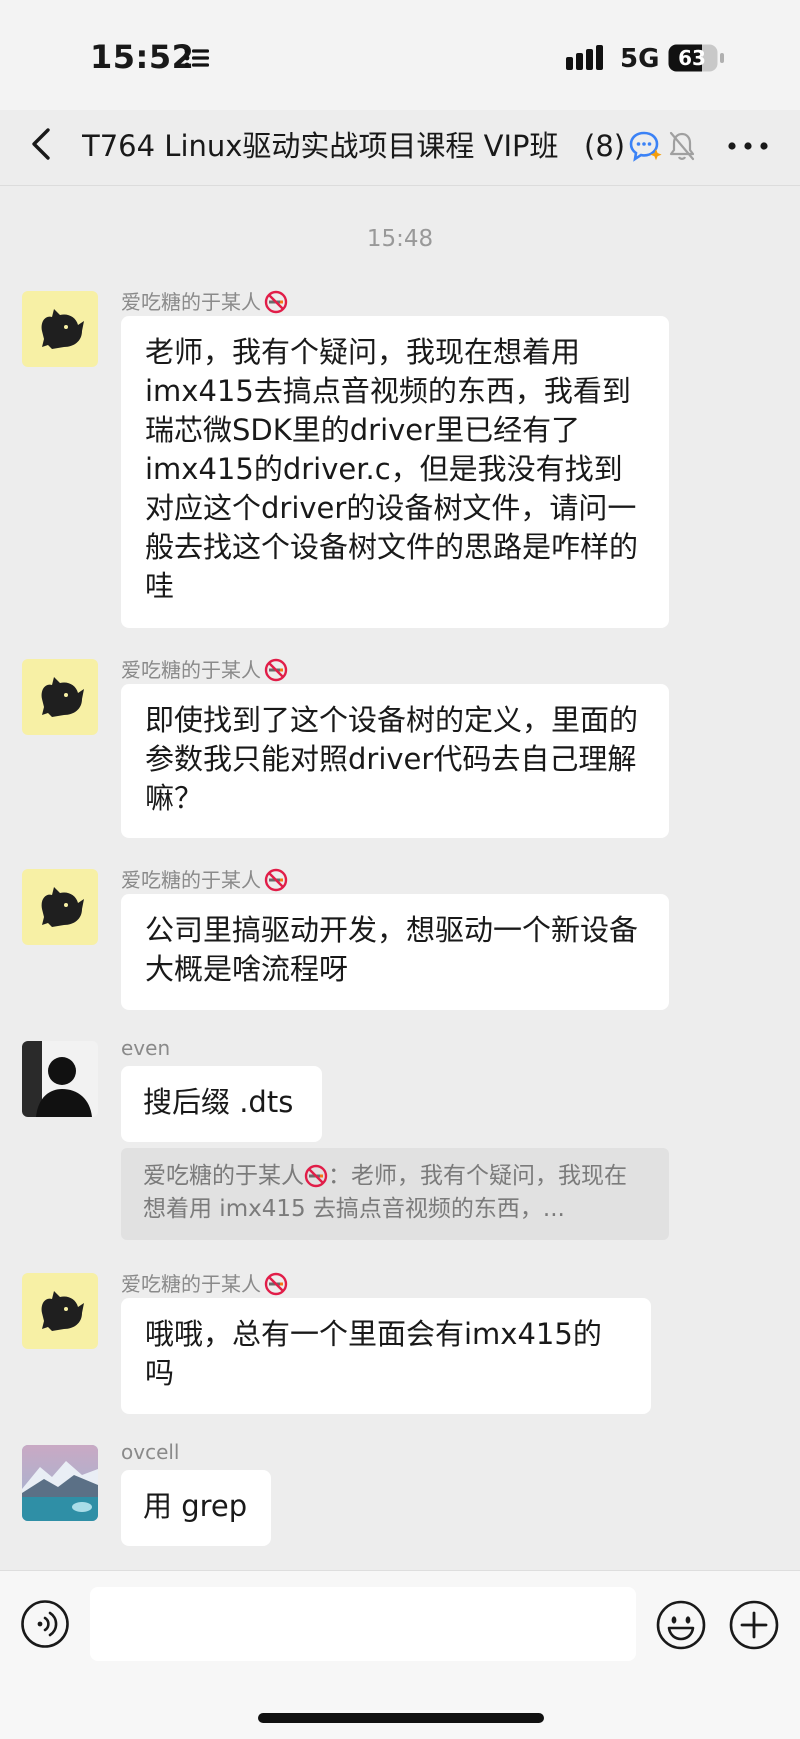  Describe the element at coordinates (223, 1176) in the screenshot. I see `quoted-sender-name: 爱吃糖的于某人` at that location.